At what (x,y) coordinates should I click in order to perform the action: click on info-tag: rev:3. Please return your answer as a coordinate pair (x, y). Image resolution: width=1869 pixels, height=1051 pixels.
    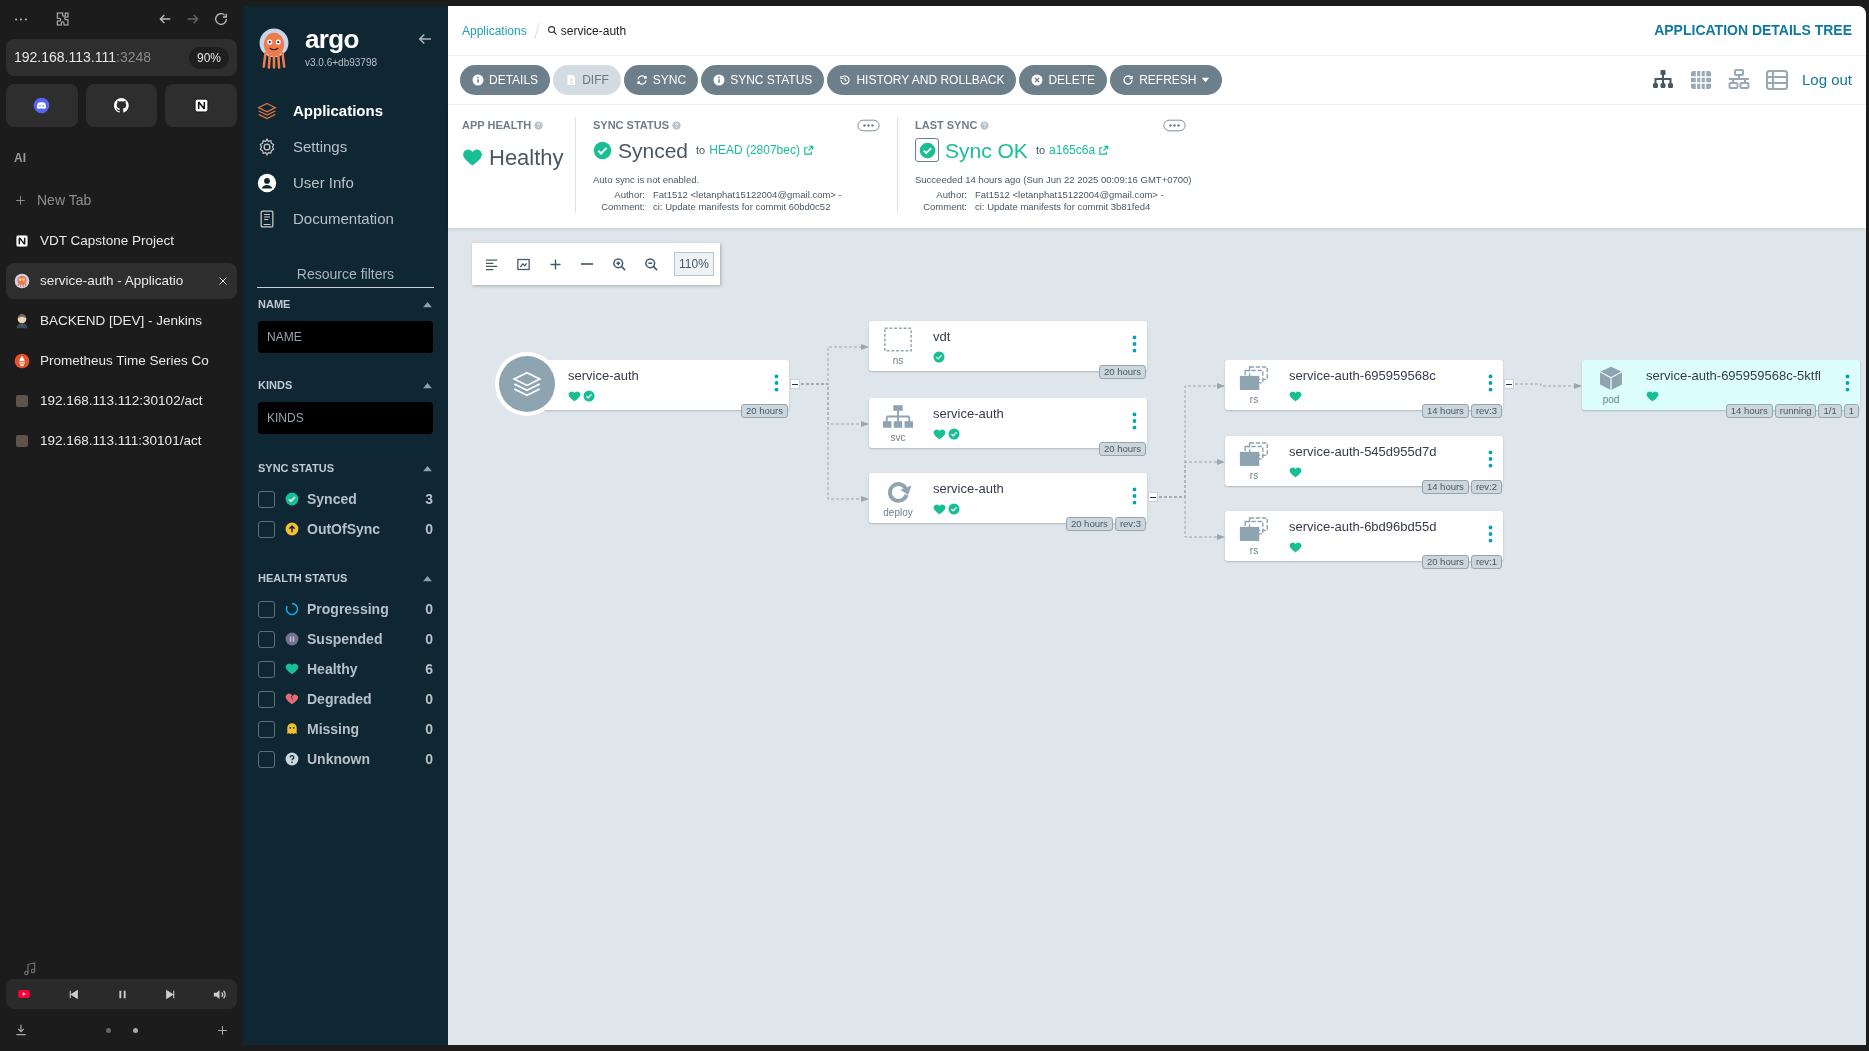
    Looking at the image, I should click on (1130, 524).